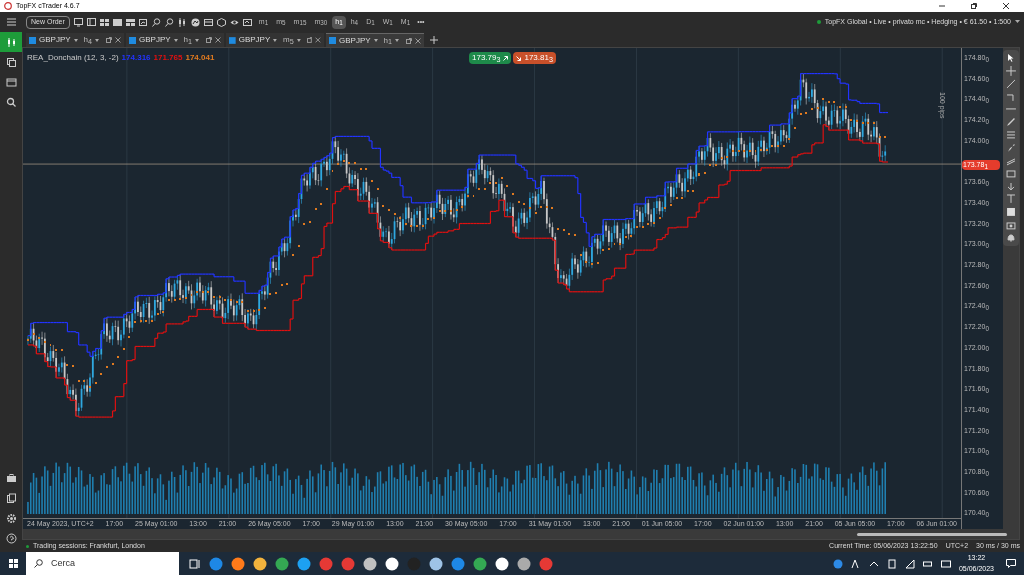  What do you see at coordinates (156, 22) in the screenshot?
I see `zoom-in-icon` at bounding box center [156, 22].